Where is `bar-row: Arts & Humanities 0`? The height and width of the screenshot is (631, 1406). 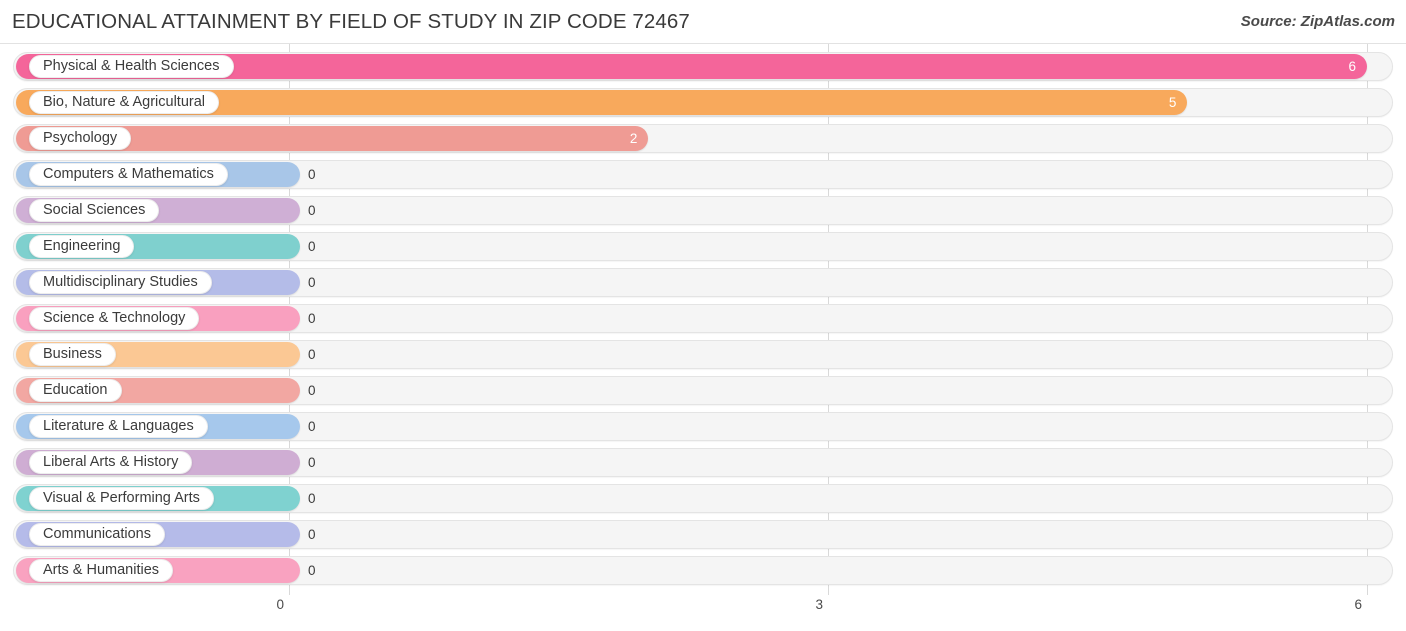 bar-row: Arts & Humanities 0 is located at coordinates (703, 570).